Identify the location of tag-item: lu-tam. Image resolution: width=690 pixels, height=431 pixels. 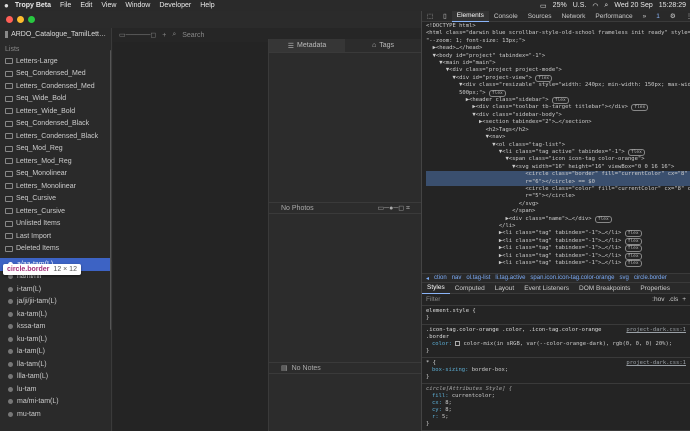
(55, 389).